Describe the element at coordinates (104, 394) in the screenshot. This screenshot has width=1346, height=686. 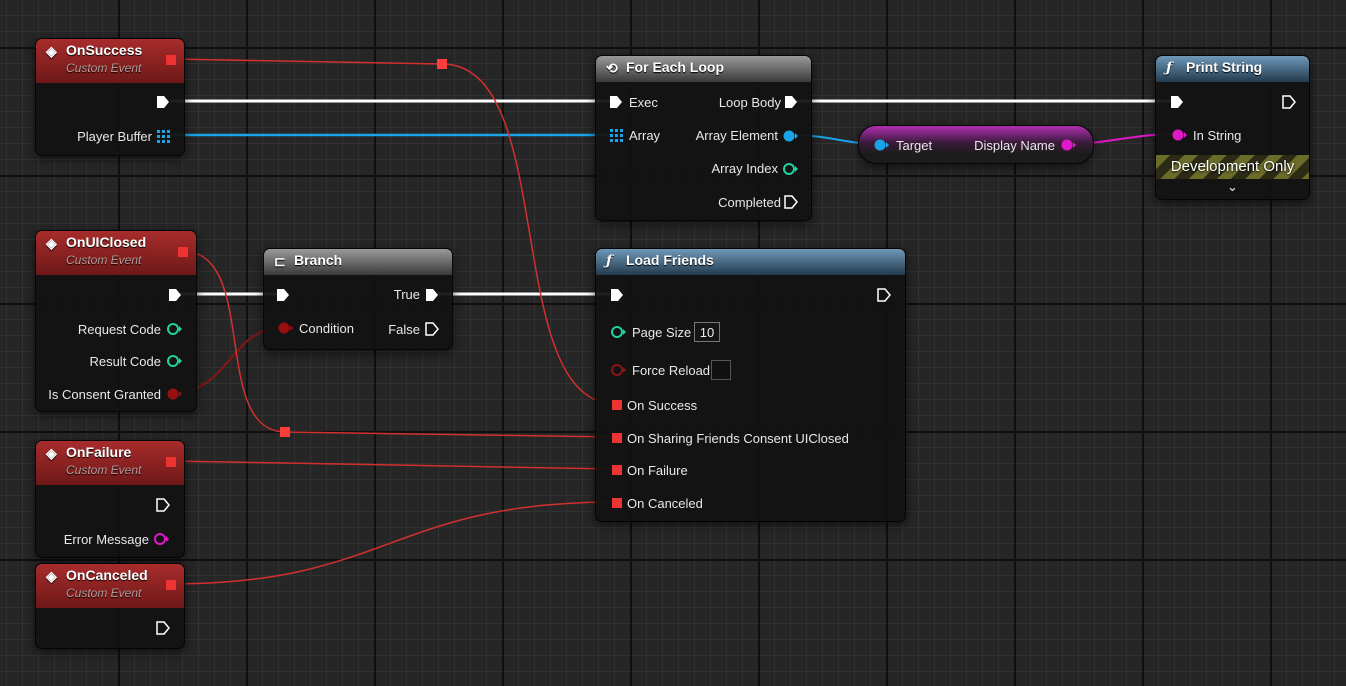
I see `pin-label-is-consent-granted: Is Consent Granted` at that location.